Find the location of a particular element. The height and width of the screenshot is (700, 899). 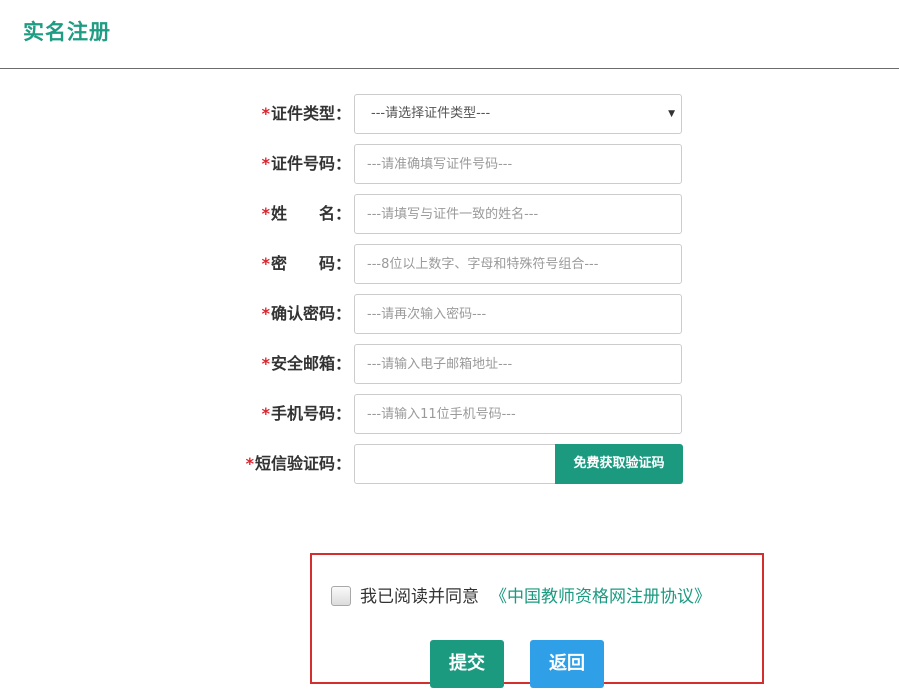

form-row-id-type: *证件类型： ---请选择证件类型--- ▼ is located at coordinates (449, 114).